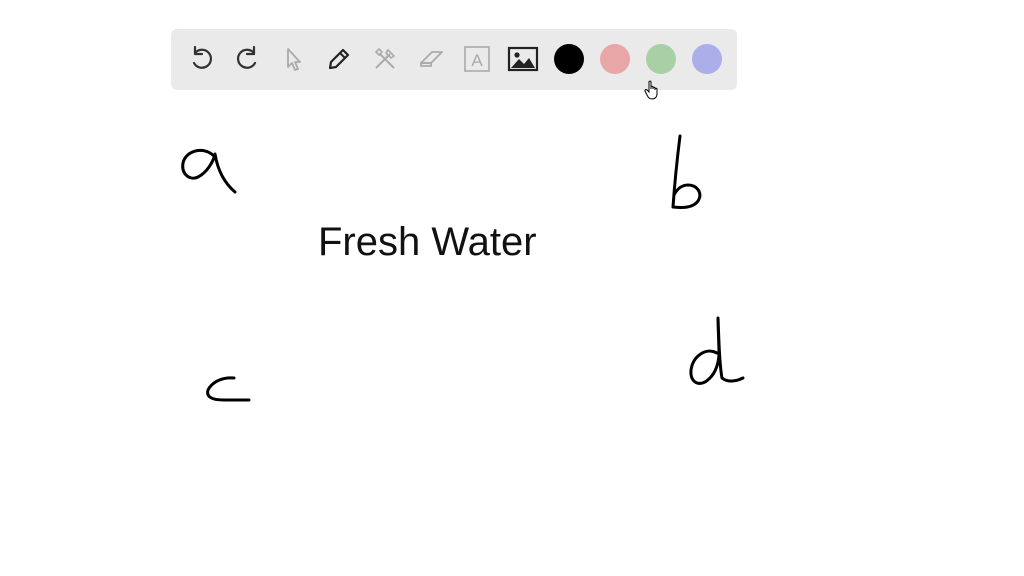  Describe the element at coordinates (228, 389) in the screenshot. I see `handwritten-letter-c: c` at that location.